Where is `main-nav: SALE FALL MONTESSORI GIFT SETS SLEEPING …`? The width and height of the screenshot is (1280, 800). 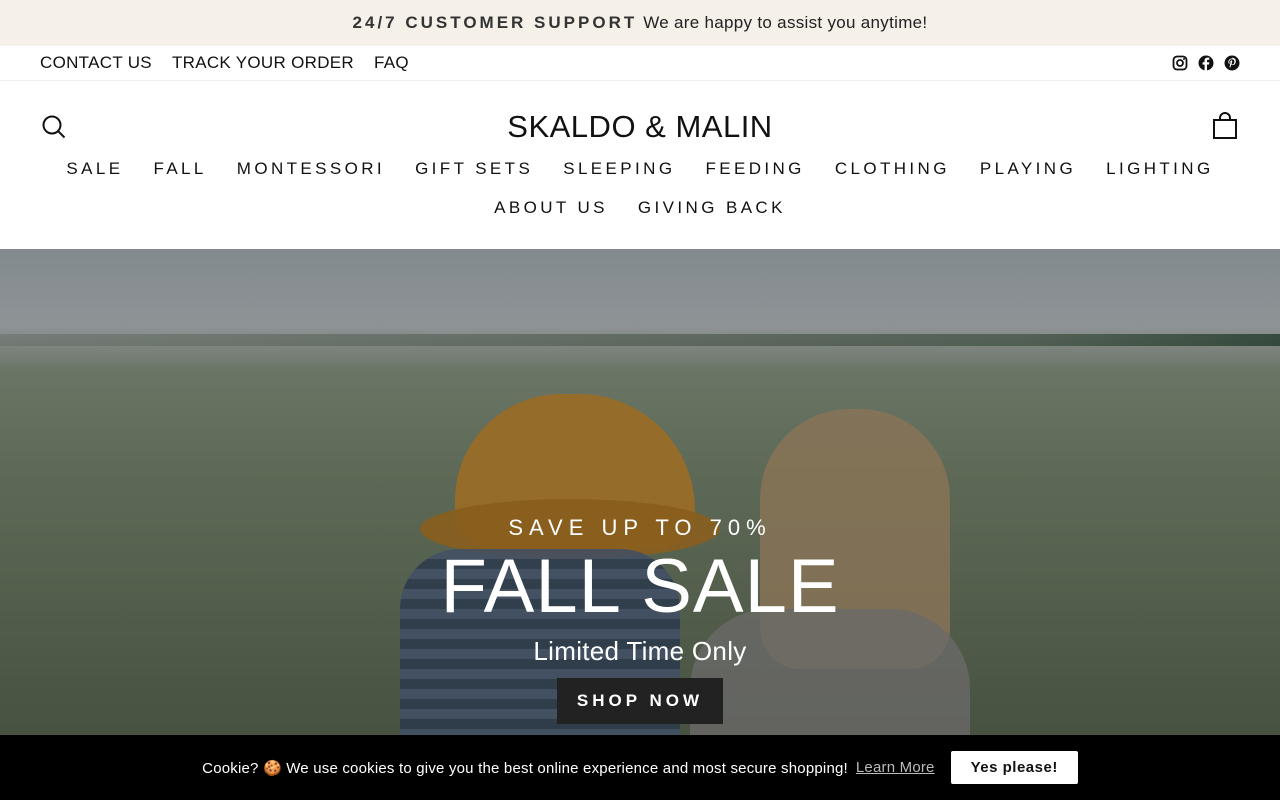 main-nav: SALE FALL MONTESSORI GIFT SETS SLEEPING … is located at coordinates (640, 198).